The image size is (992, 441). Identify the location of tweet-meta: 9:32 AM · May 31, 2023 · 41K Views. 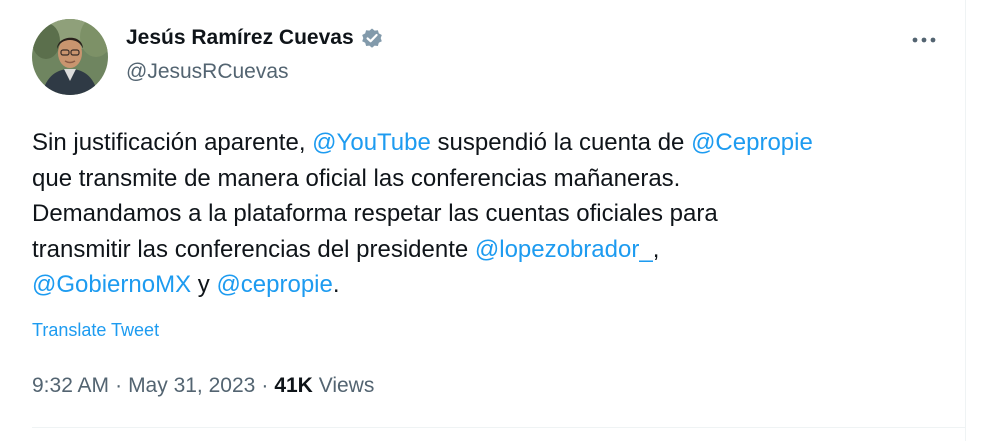
(203, 386).